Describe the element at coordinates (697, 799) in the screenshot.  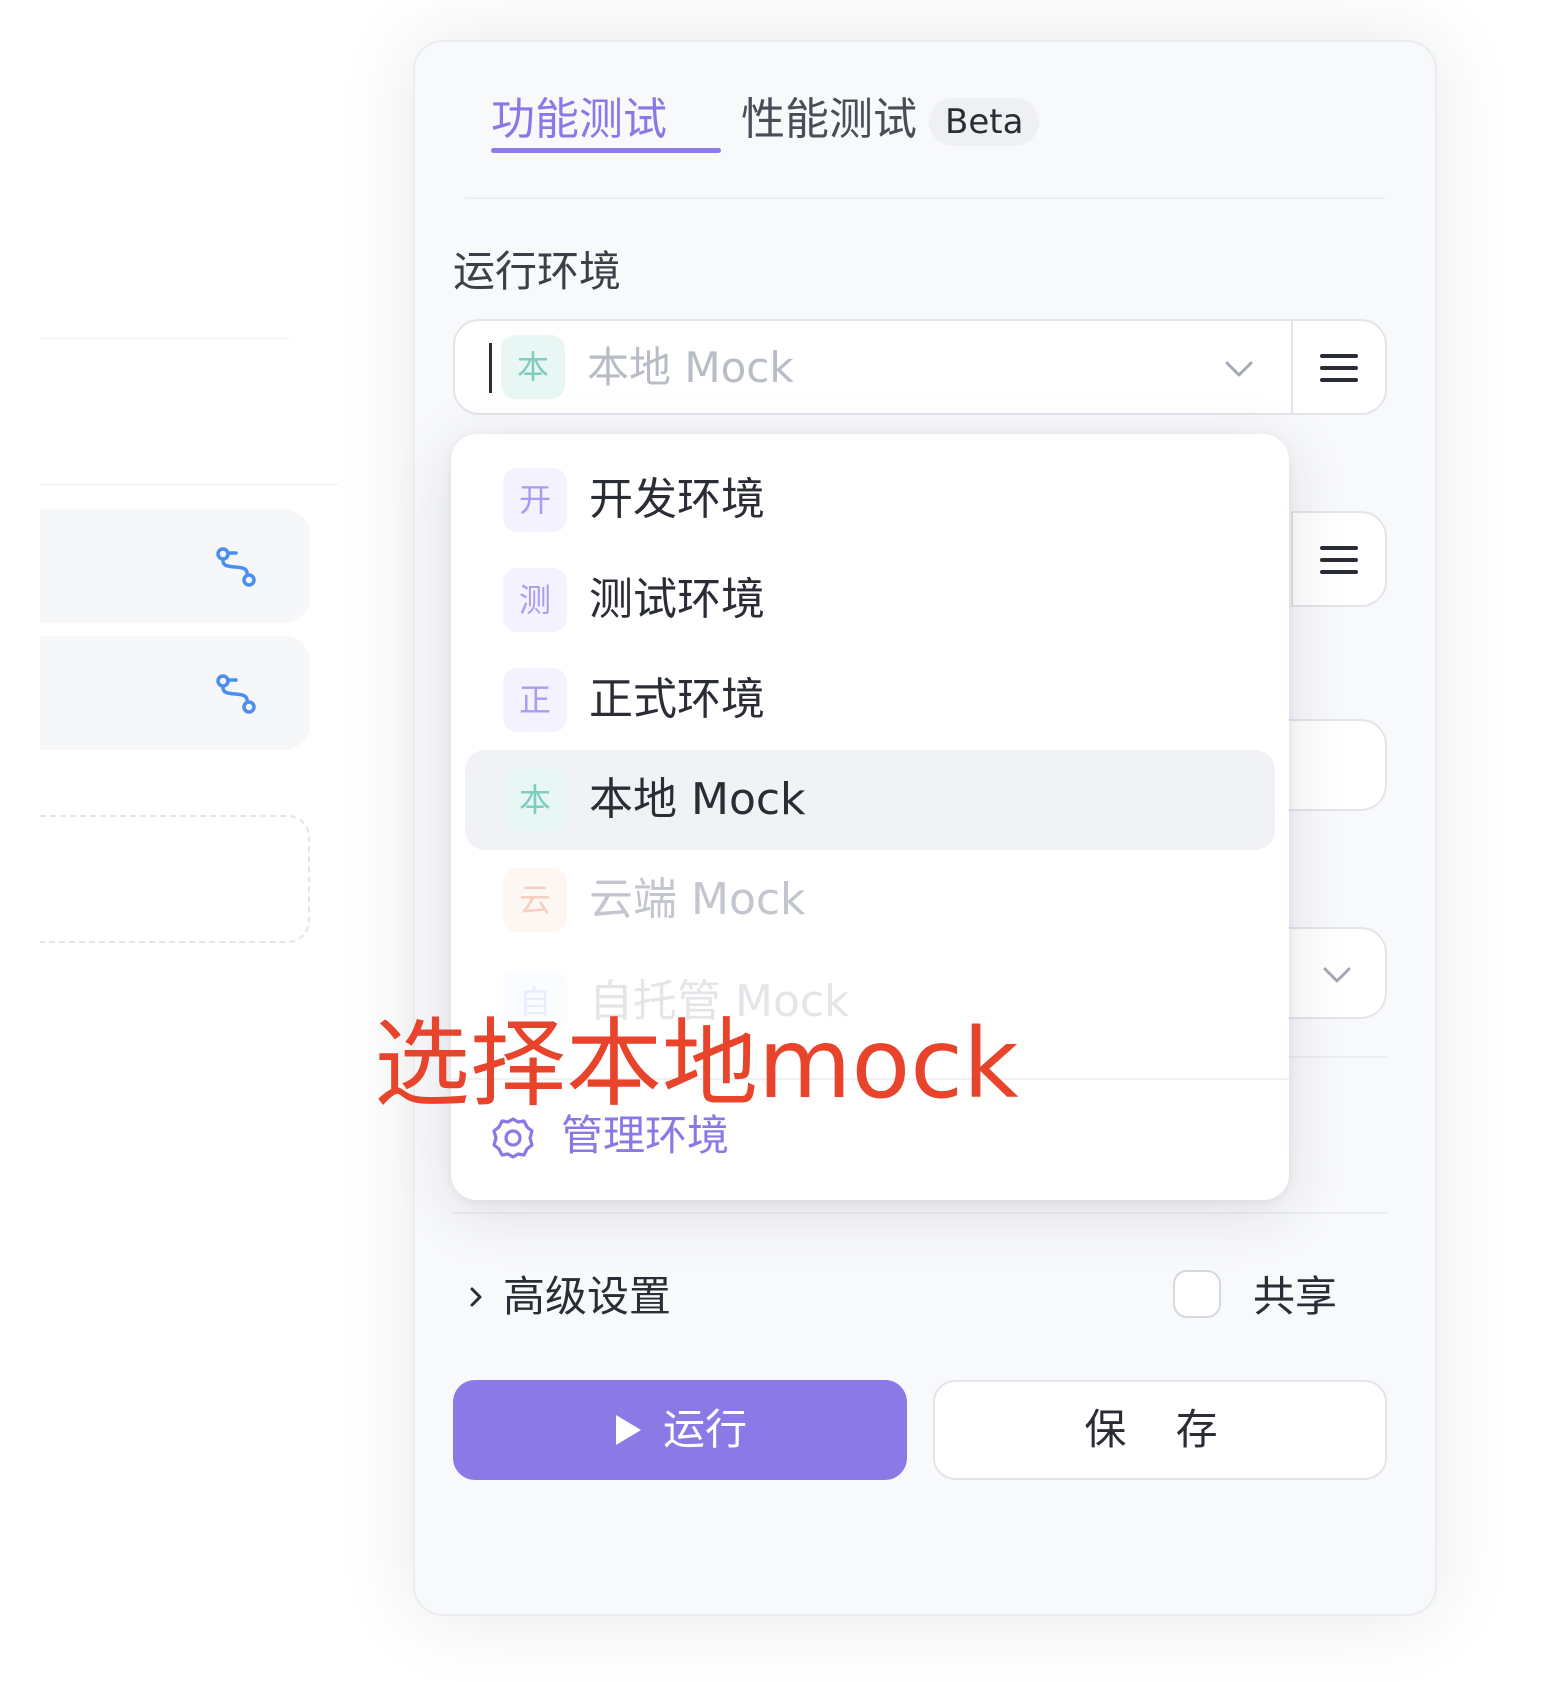
I see `dropdown-item-label: 本地 Mock` at that location.